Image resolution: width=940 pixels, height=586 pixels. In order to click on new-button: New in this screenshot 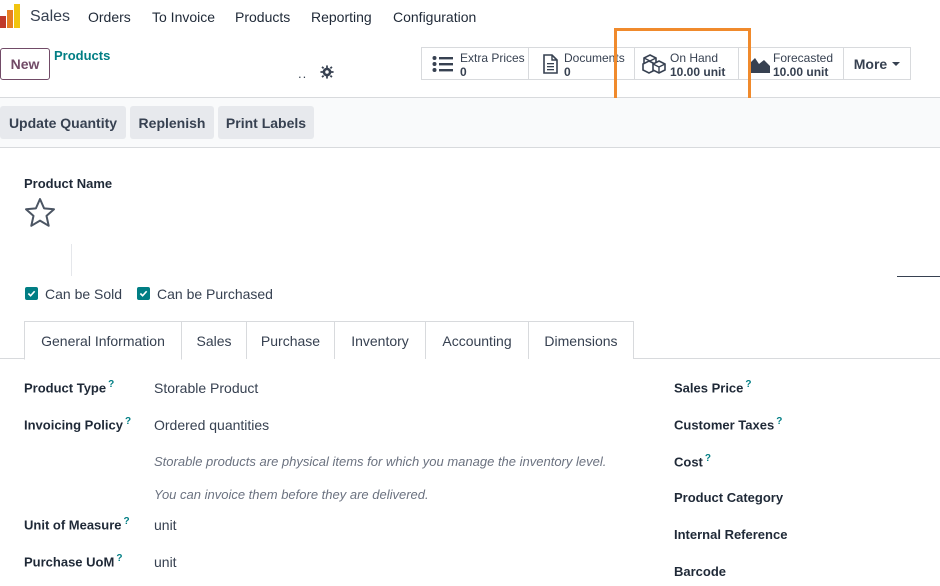, I will do `click(25, 64)`.